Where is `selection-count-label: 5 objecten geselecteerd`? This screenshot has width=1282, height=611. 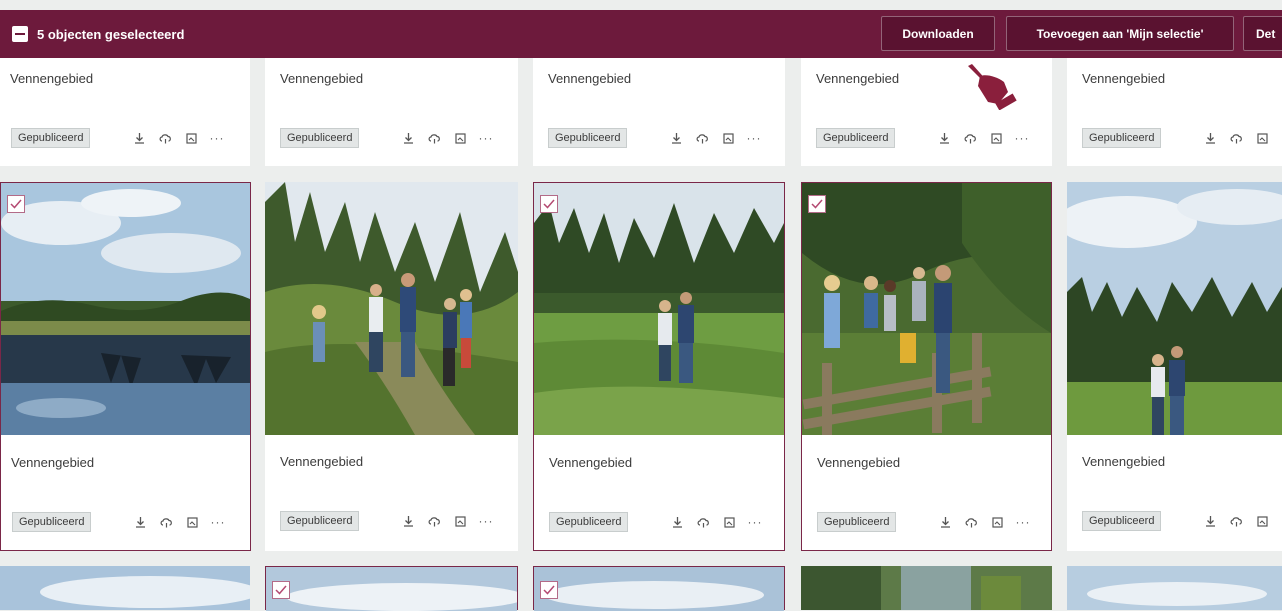 selection-count-label: 5 objecten geselecteerd is located at coordinates (111, 34).